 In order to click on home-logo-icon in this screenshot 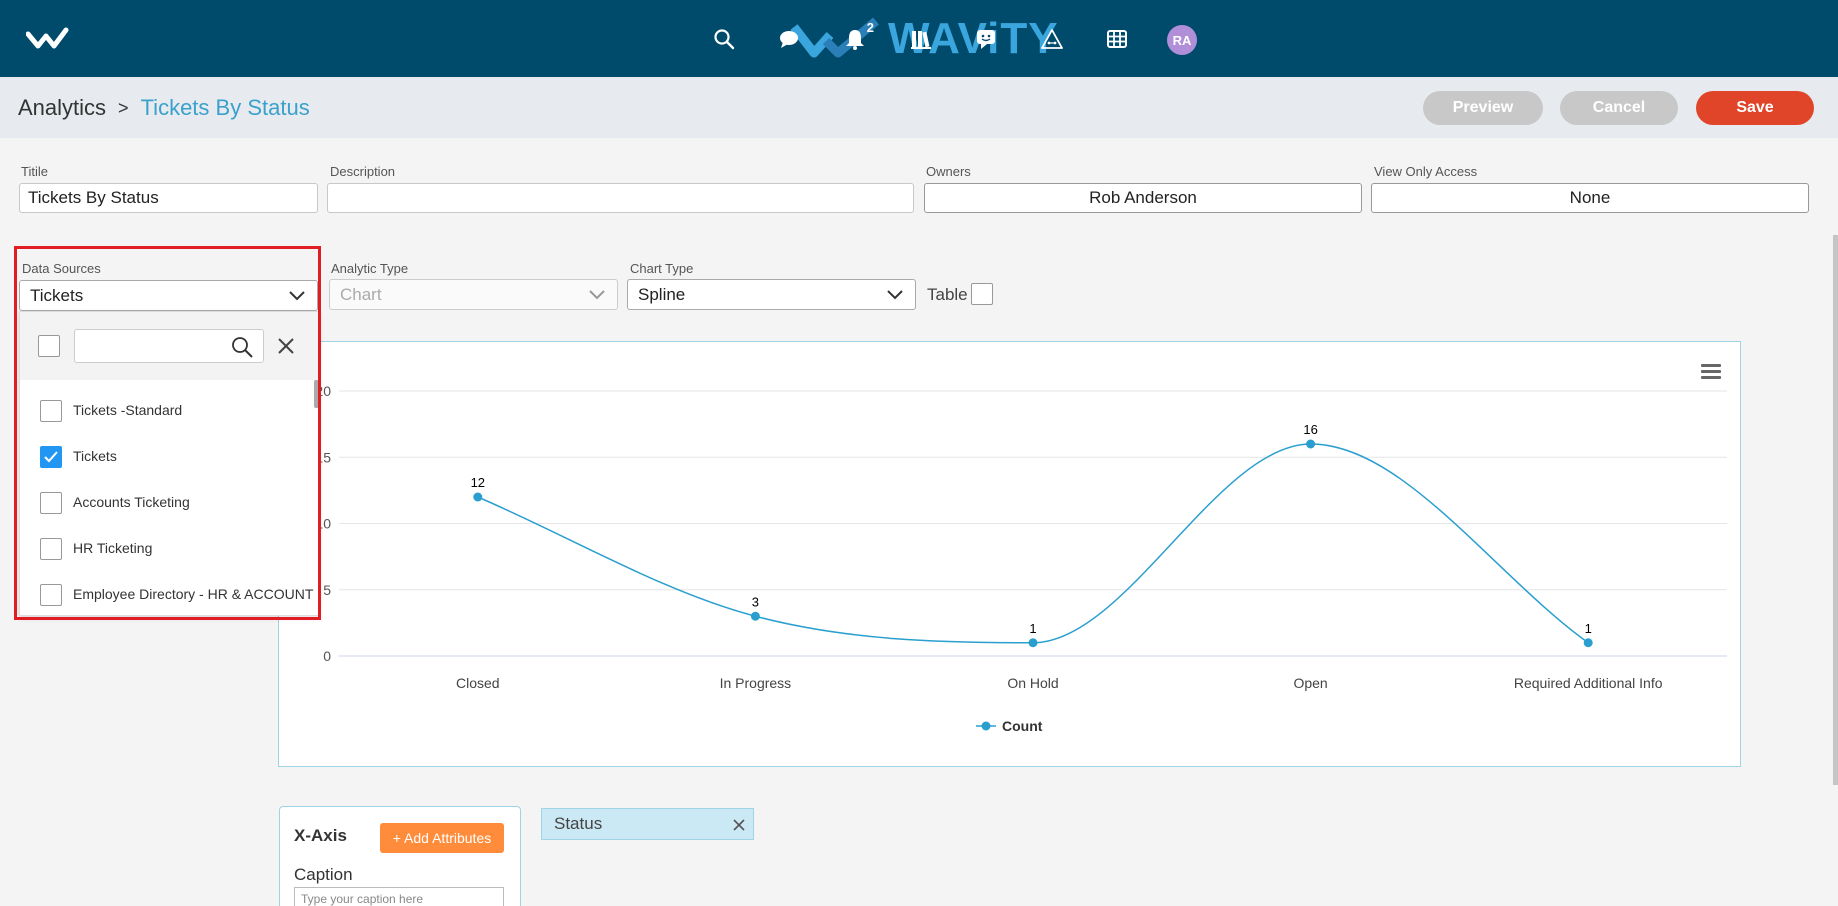, I will do `click(51, 39)`.